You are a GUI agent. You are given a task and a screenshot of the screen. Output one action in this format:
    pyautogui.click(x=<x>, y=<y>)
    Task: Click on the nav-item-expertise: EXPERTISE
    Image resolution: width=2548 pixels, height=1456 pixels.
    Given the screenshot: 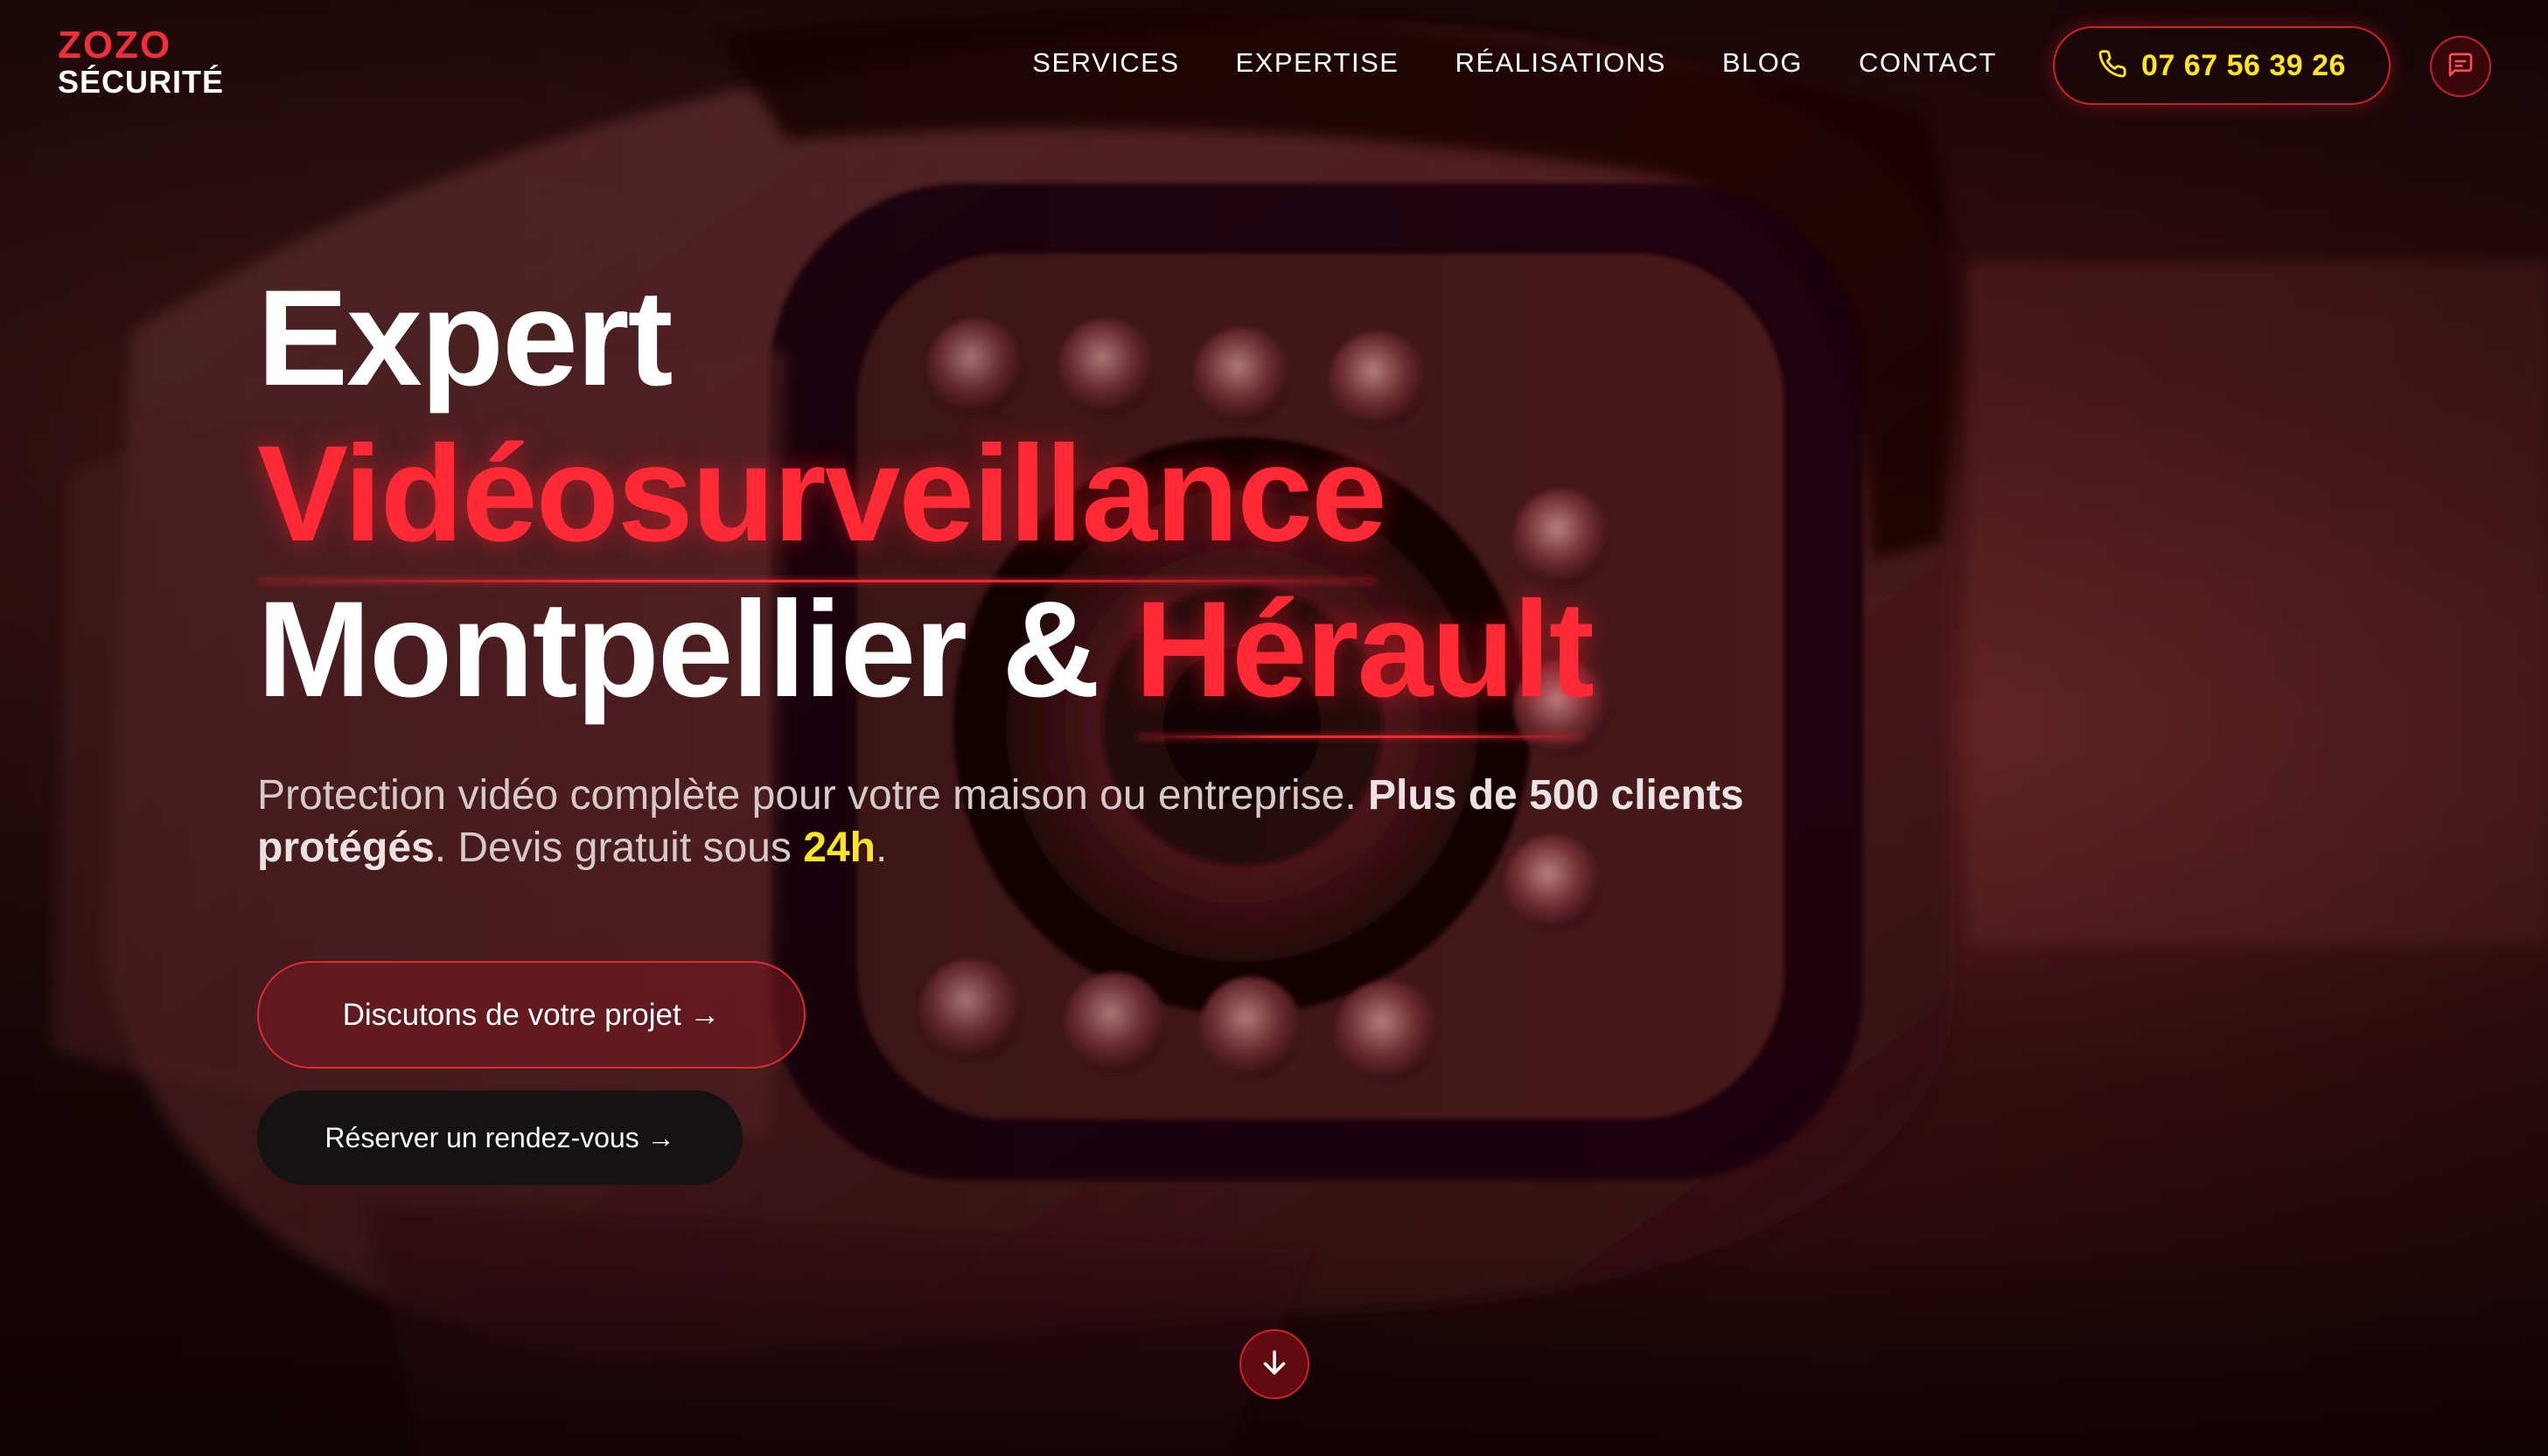 What is the action you would take?
    pyautogui.click(x=1318, y=63)
    